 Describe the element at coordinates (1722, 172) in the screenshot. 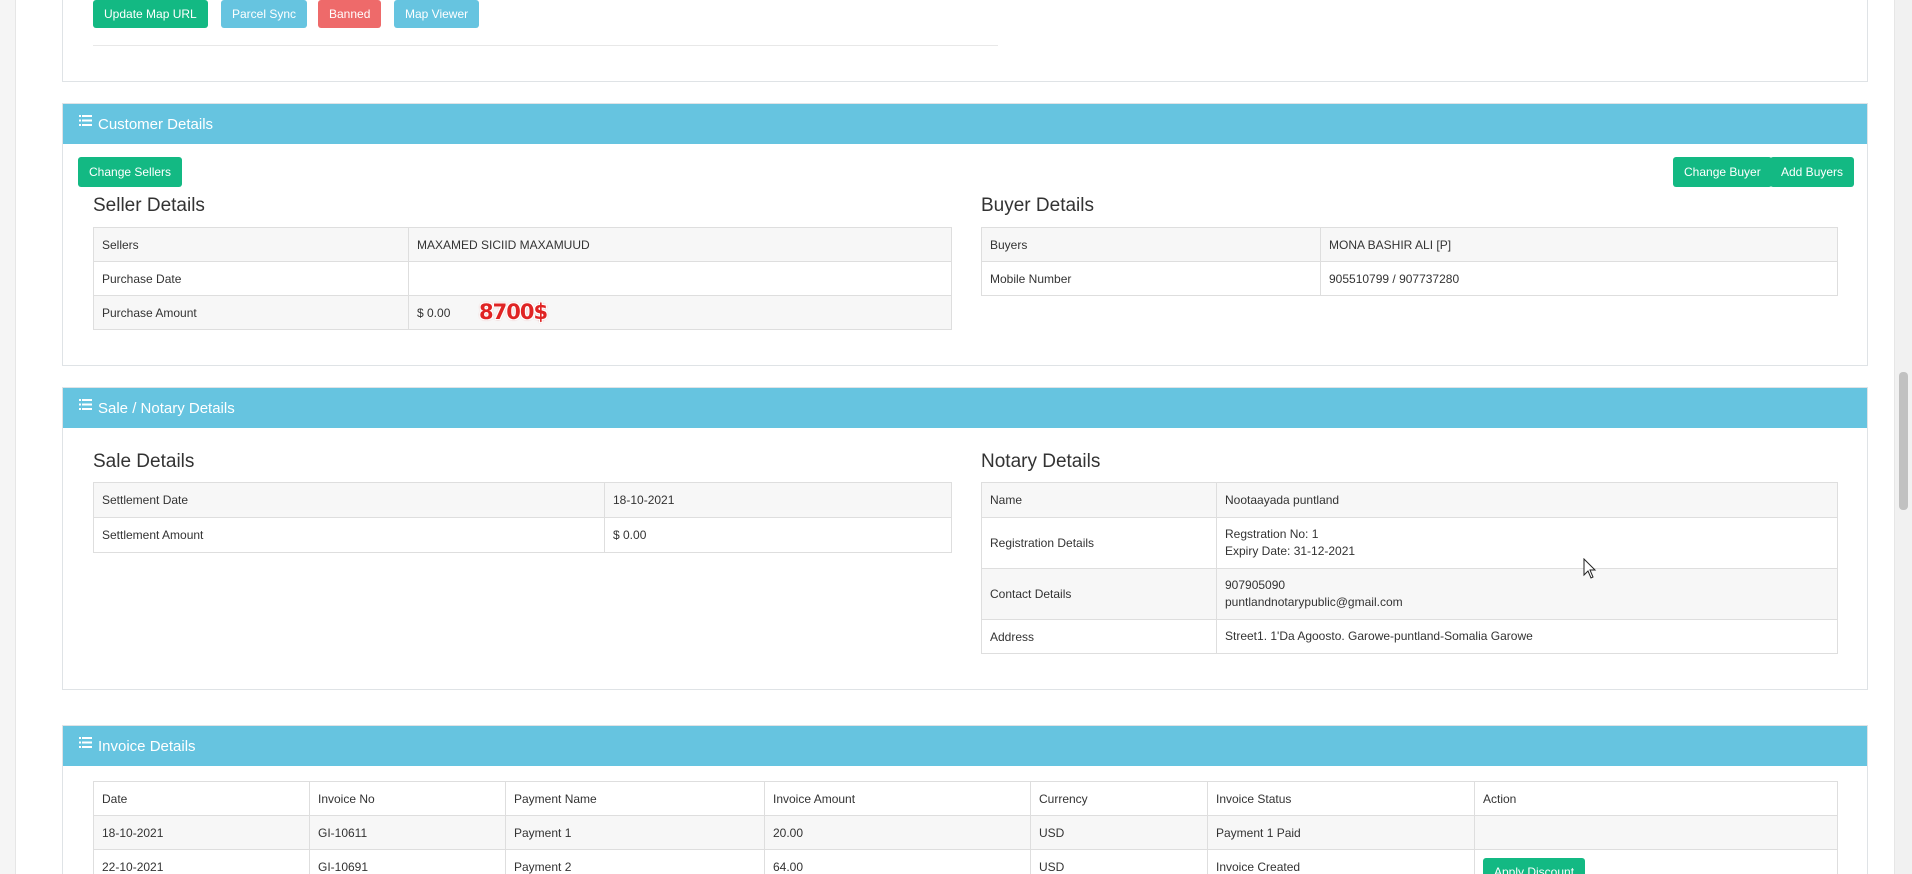

I see `change-buyer-button: Change Buyer` at that location.